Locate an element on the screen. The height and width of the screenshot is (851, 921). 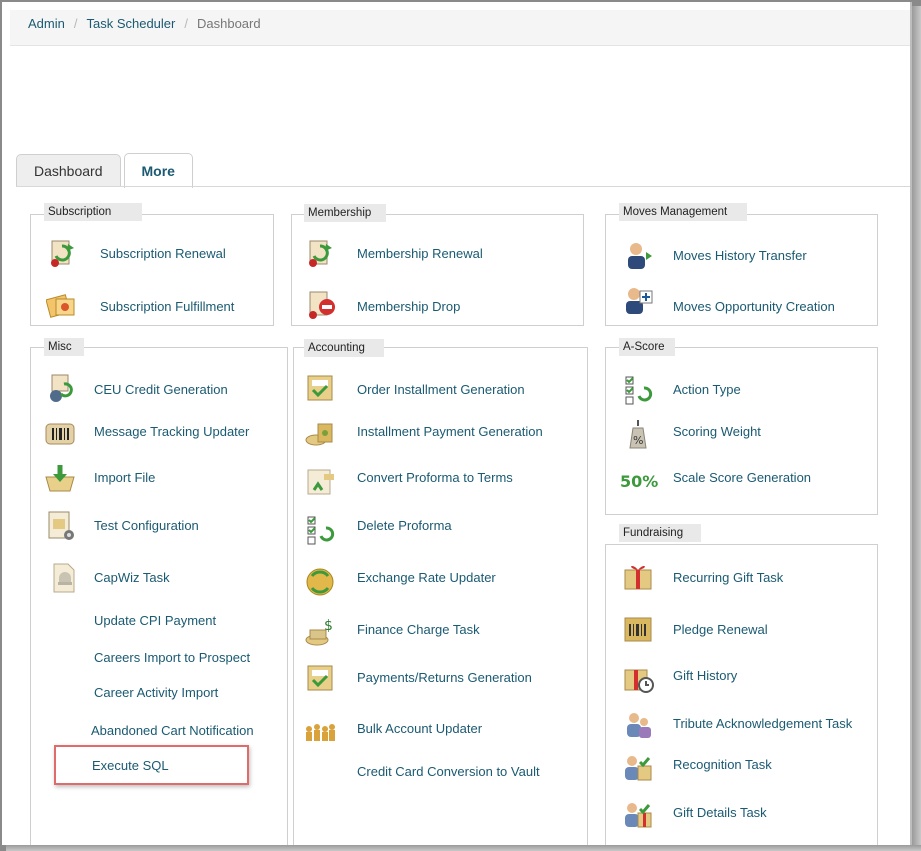
scoring-weight-label: Scoring Weight is located at coordinates (717, 431).